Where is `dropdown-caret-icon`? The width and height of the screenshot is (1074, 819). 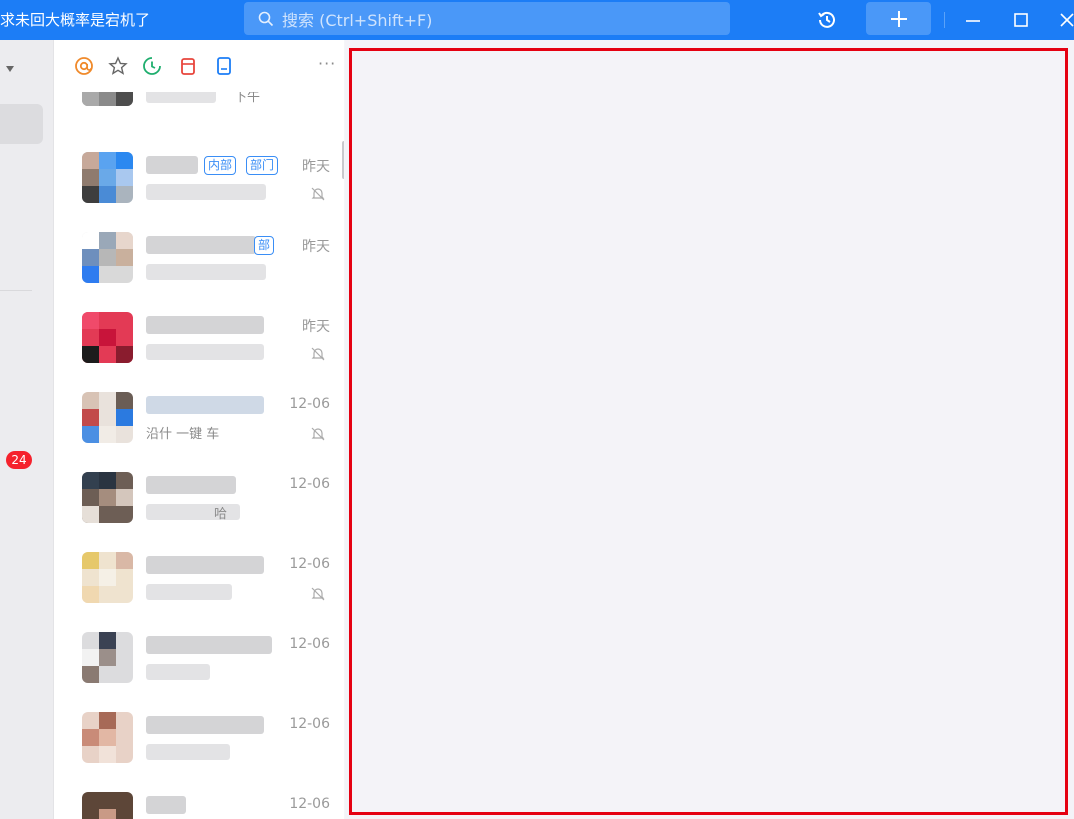 dropdown-caret-icon is located at coordinates (10, 69).